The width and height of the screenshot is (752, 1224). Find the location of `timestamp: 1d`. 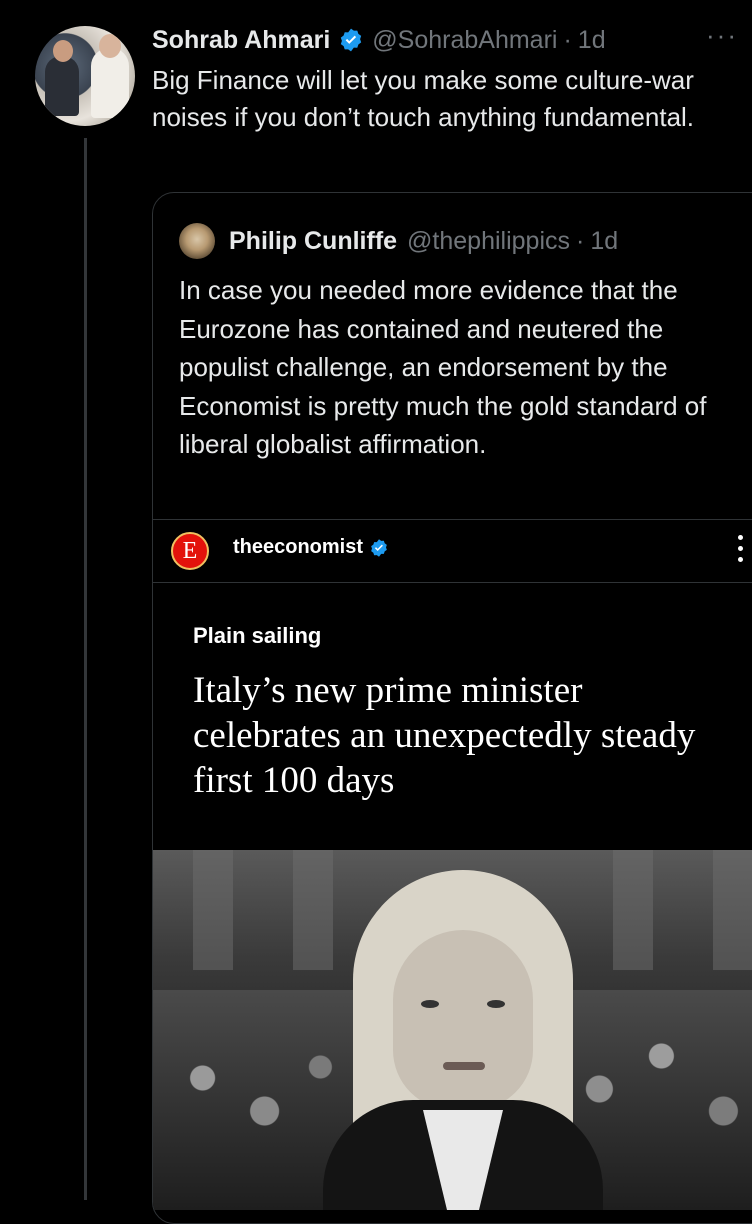

timestamp: 1d is located at coordinates (592, 40).